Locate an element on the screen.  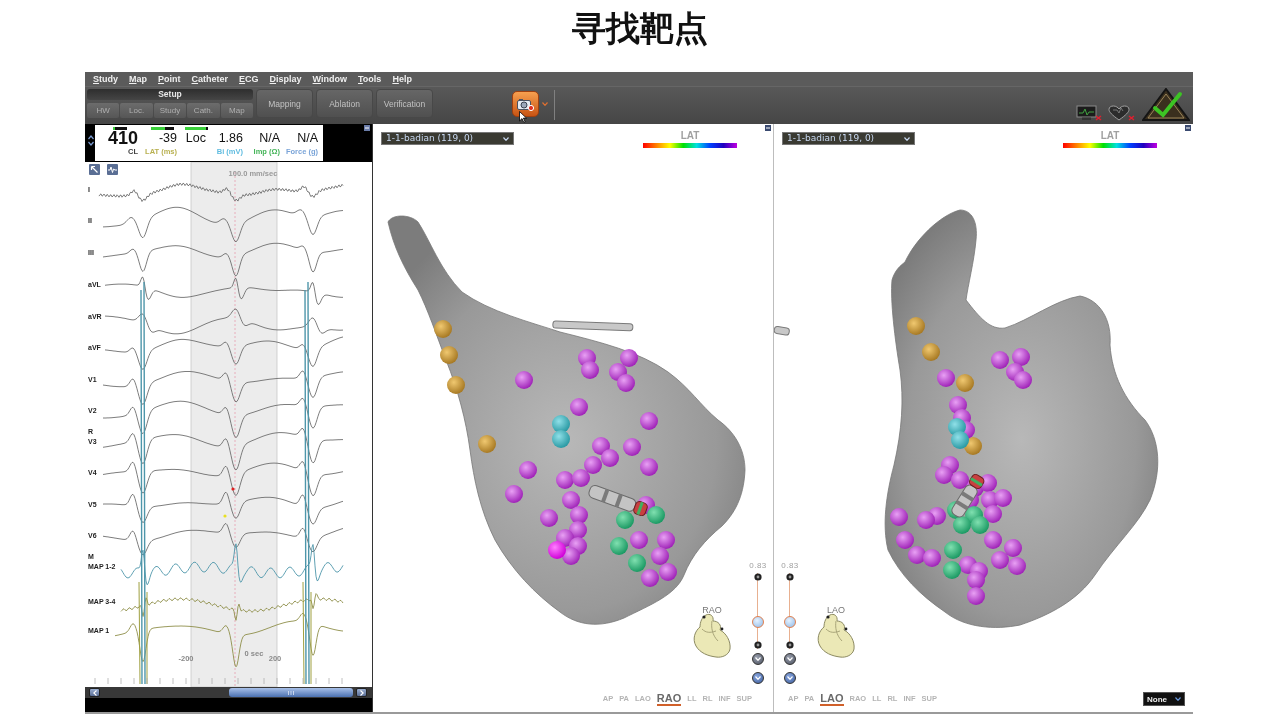
menu-item: Window is located at coordinates (329, 79).